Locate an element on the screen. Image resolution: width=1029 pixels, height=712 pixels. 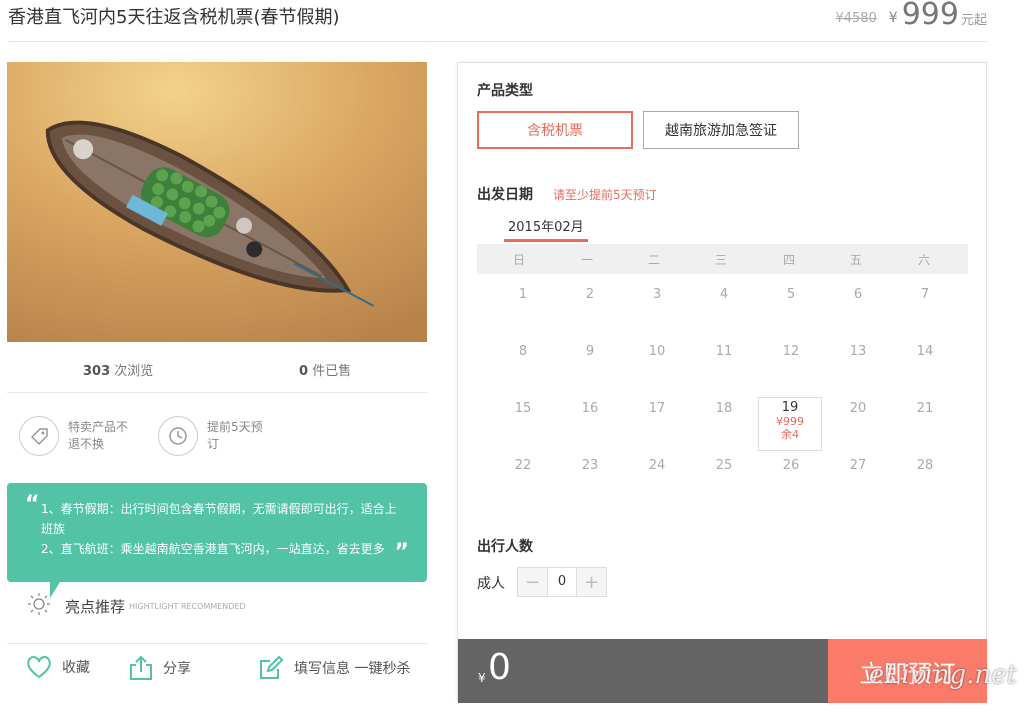
feature-text: 提前5天预订 is located at coordinates (235, 435).